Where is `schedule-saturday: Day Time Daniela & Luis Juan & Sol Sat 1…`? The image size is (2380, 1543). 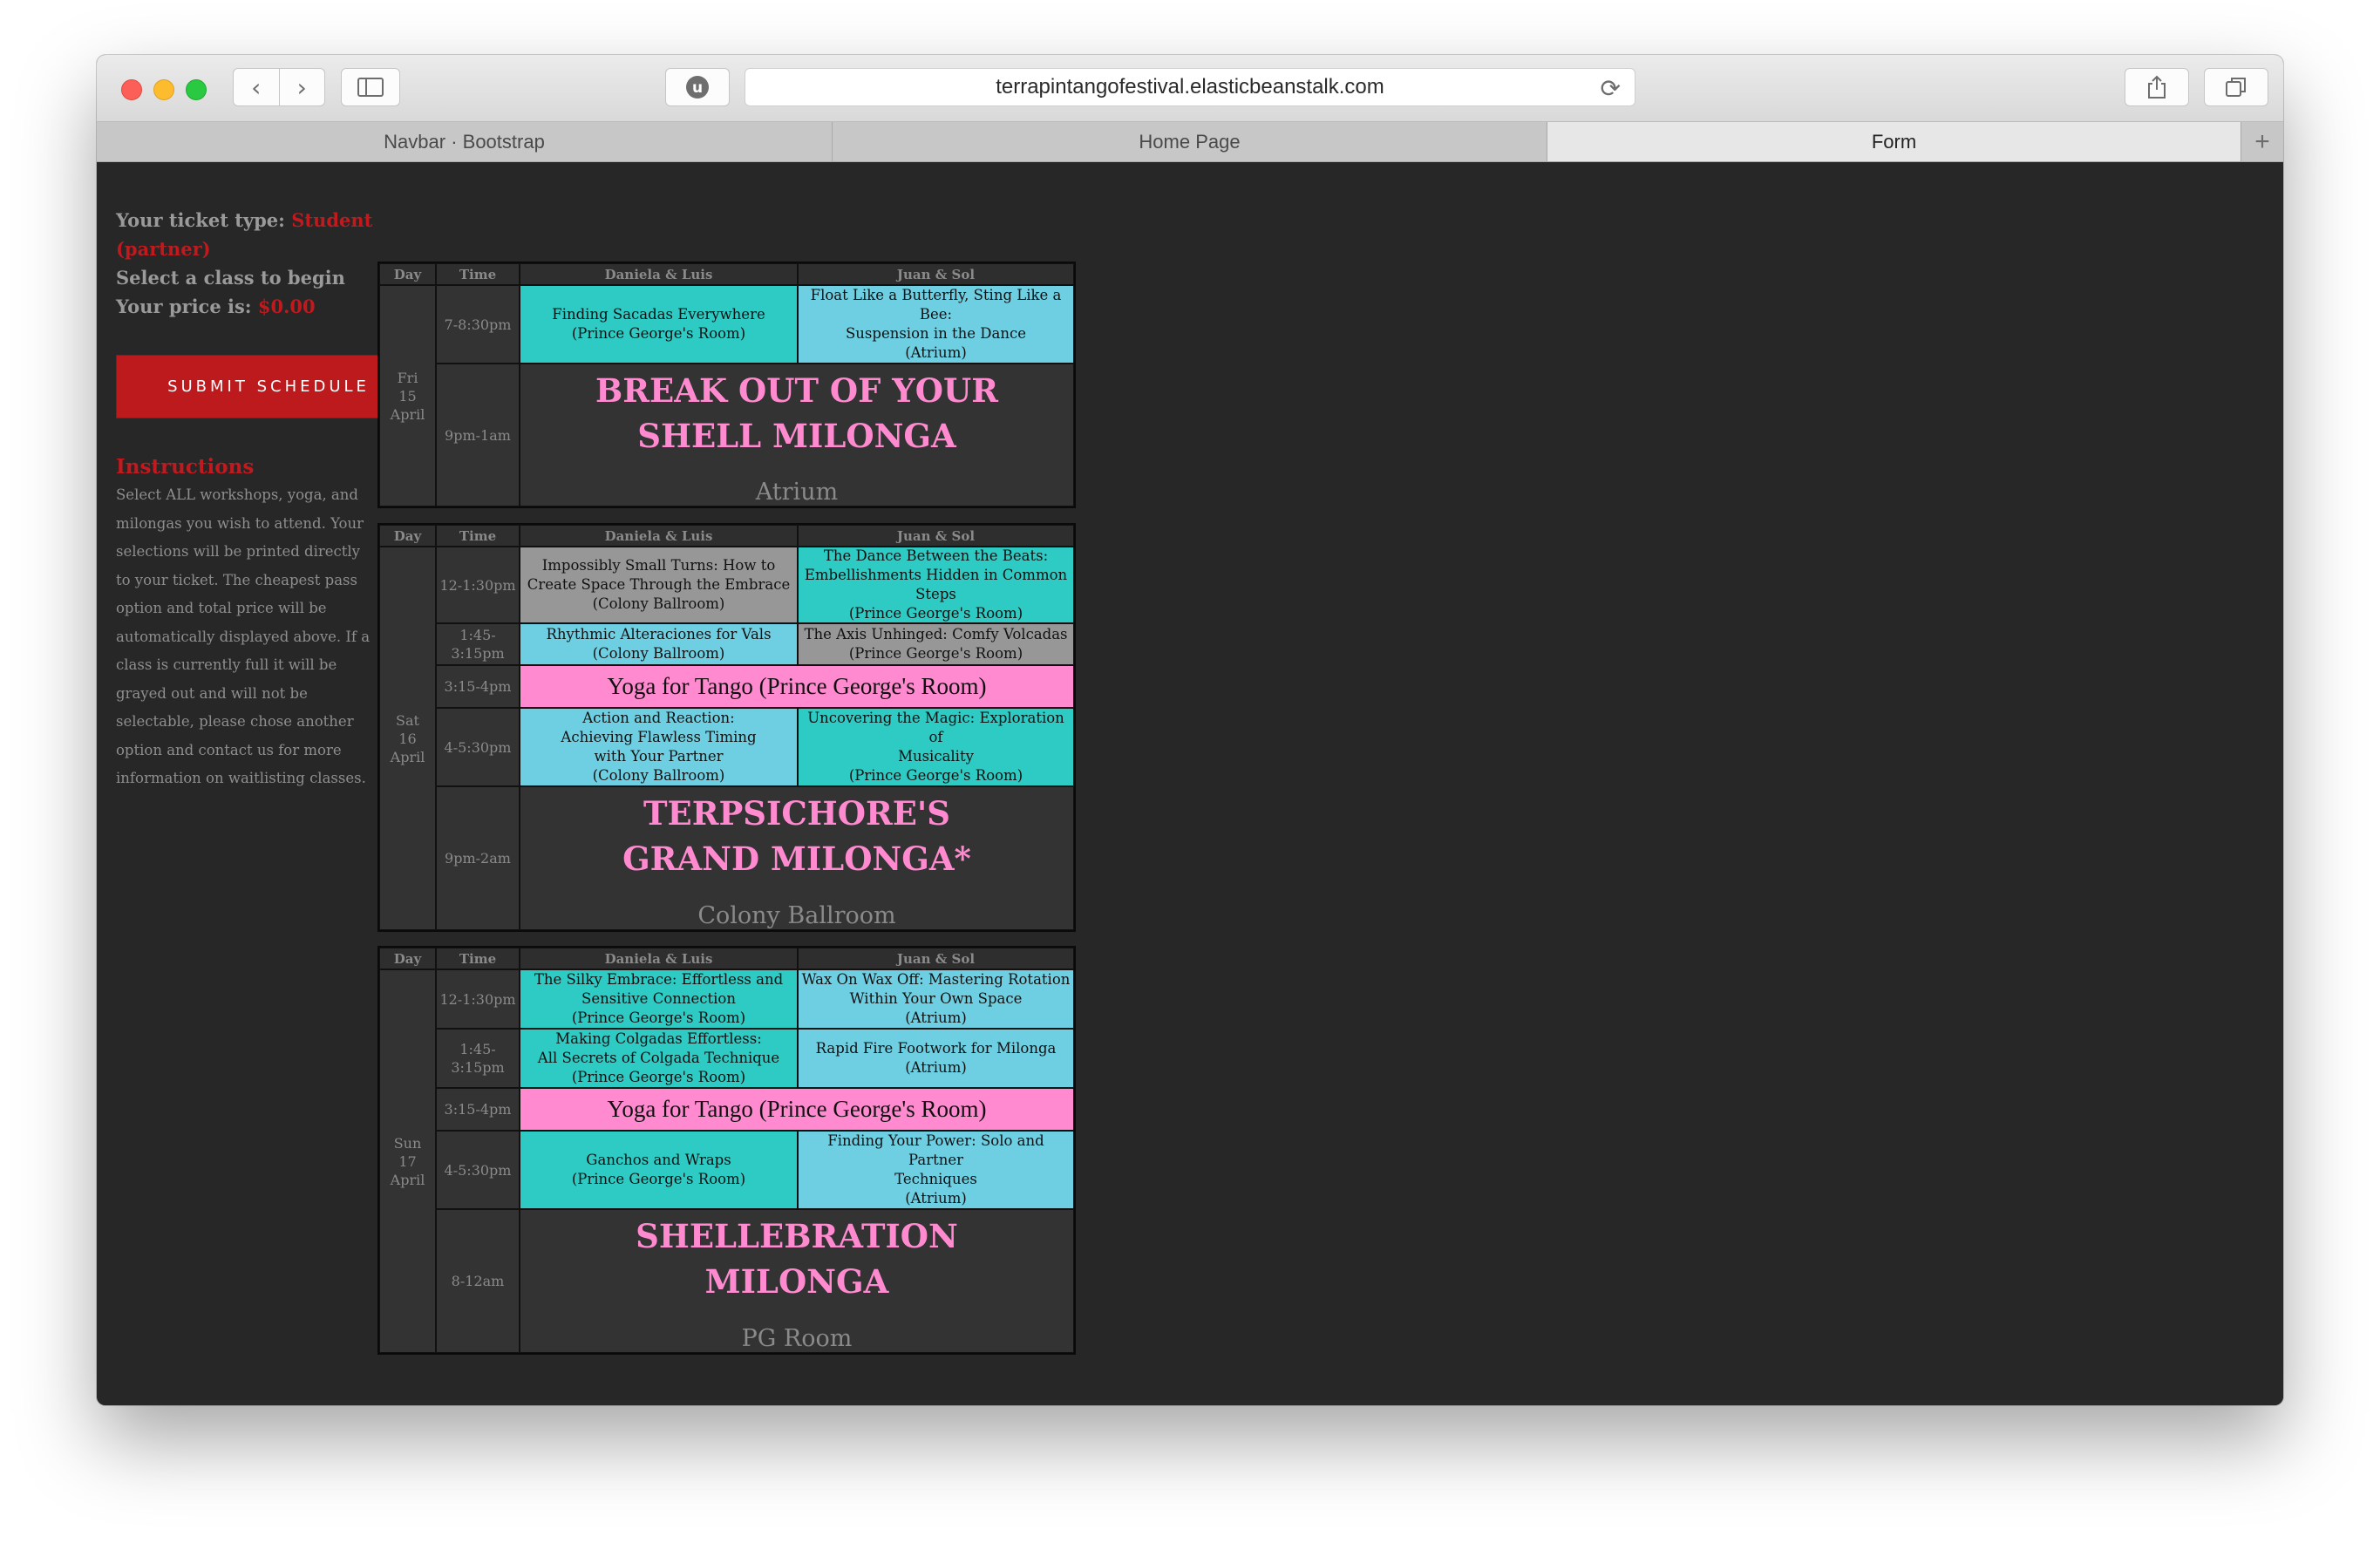
schedule-saturday: Day Time Daniela & Luis Juan & Sol Sat 1… is located at coordinates (726, 727).